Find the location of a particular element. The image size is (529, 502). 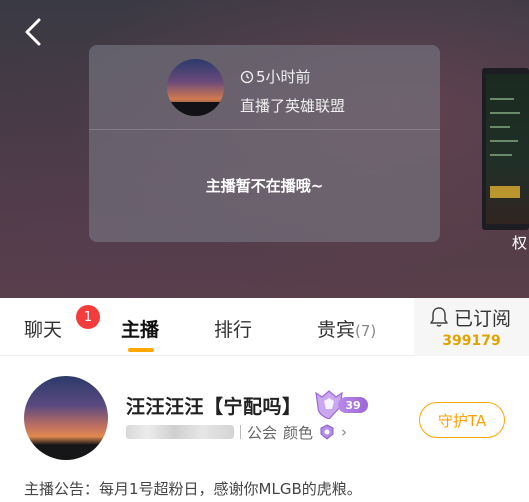

thumbnail-screen is located at coordinates (507, 149).